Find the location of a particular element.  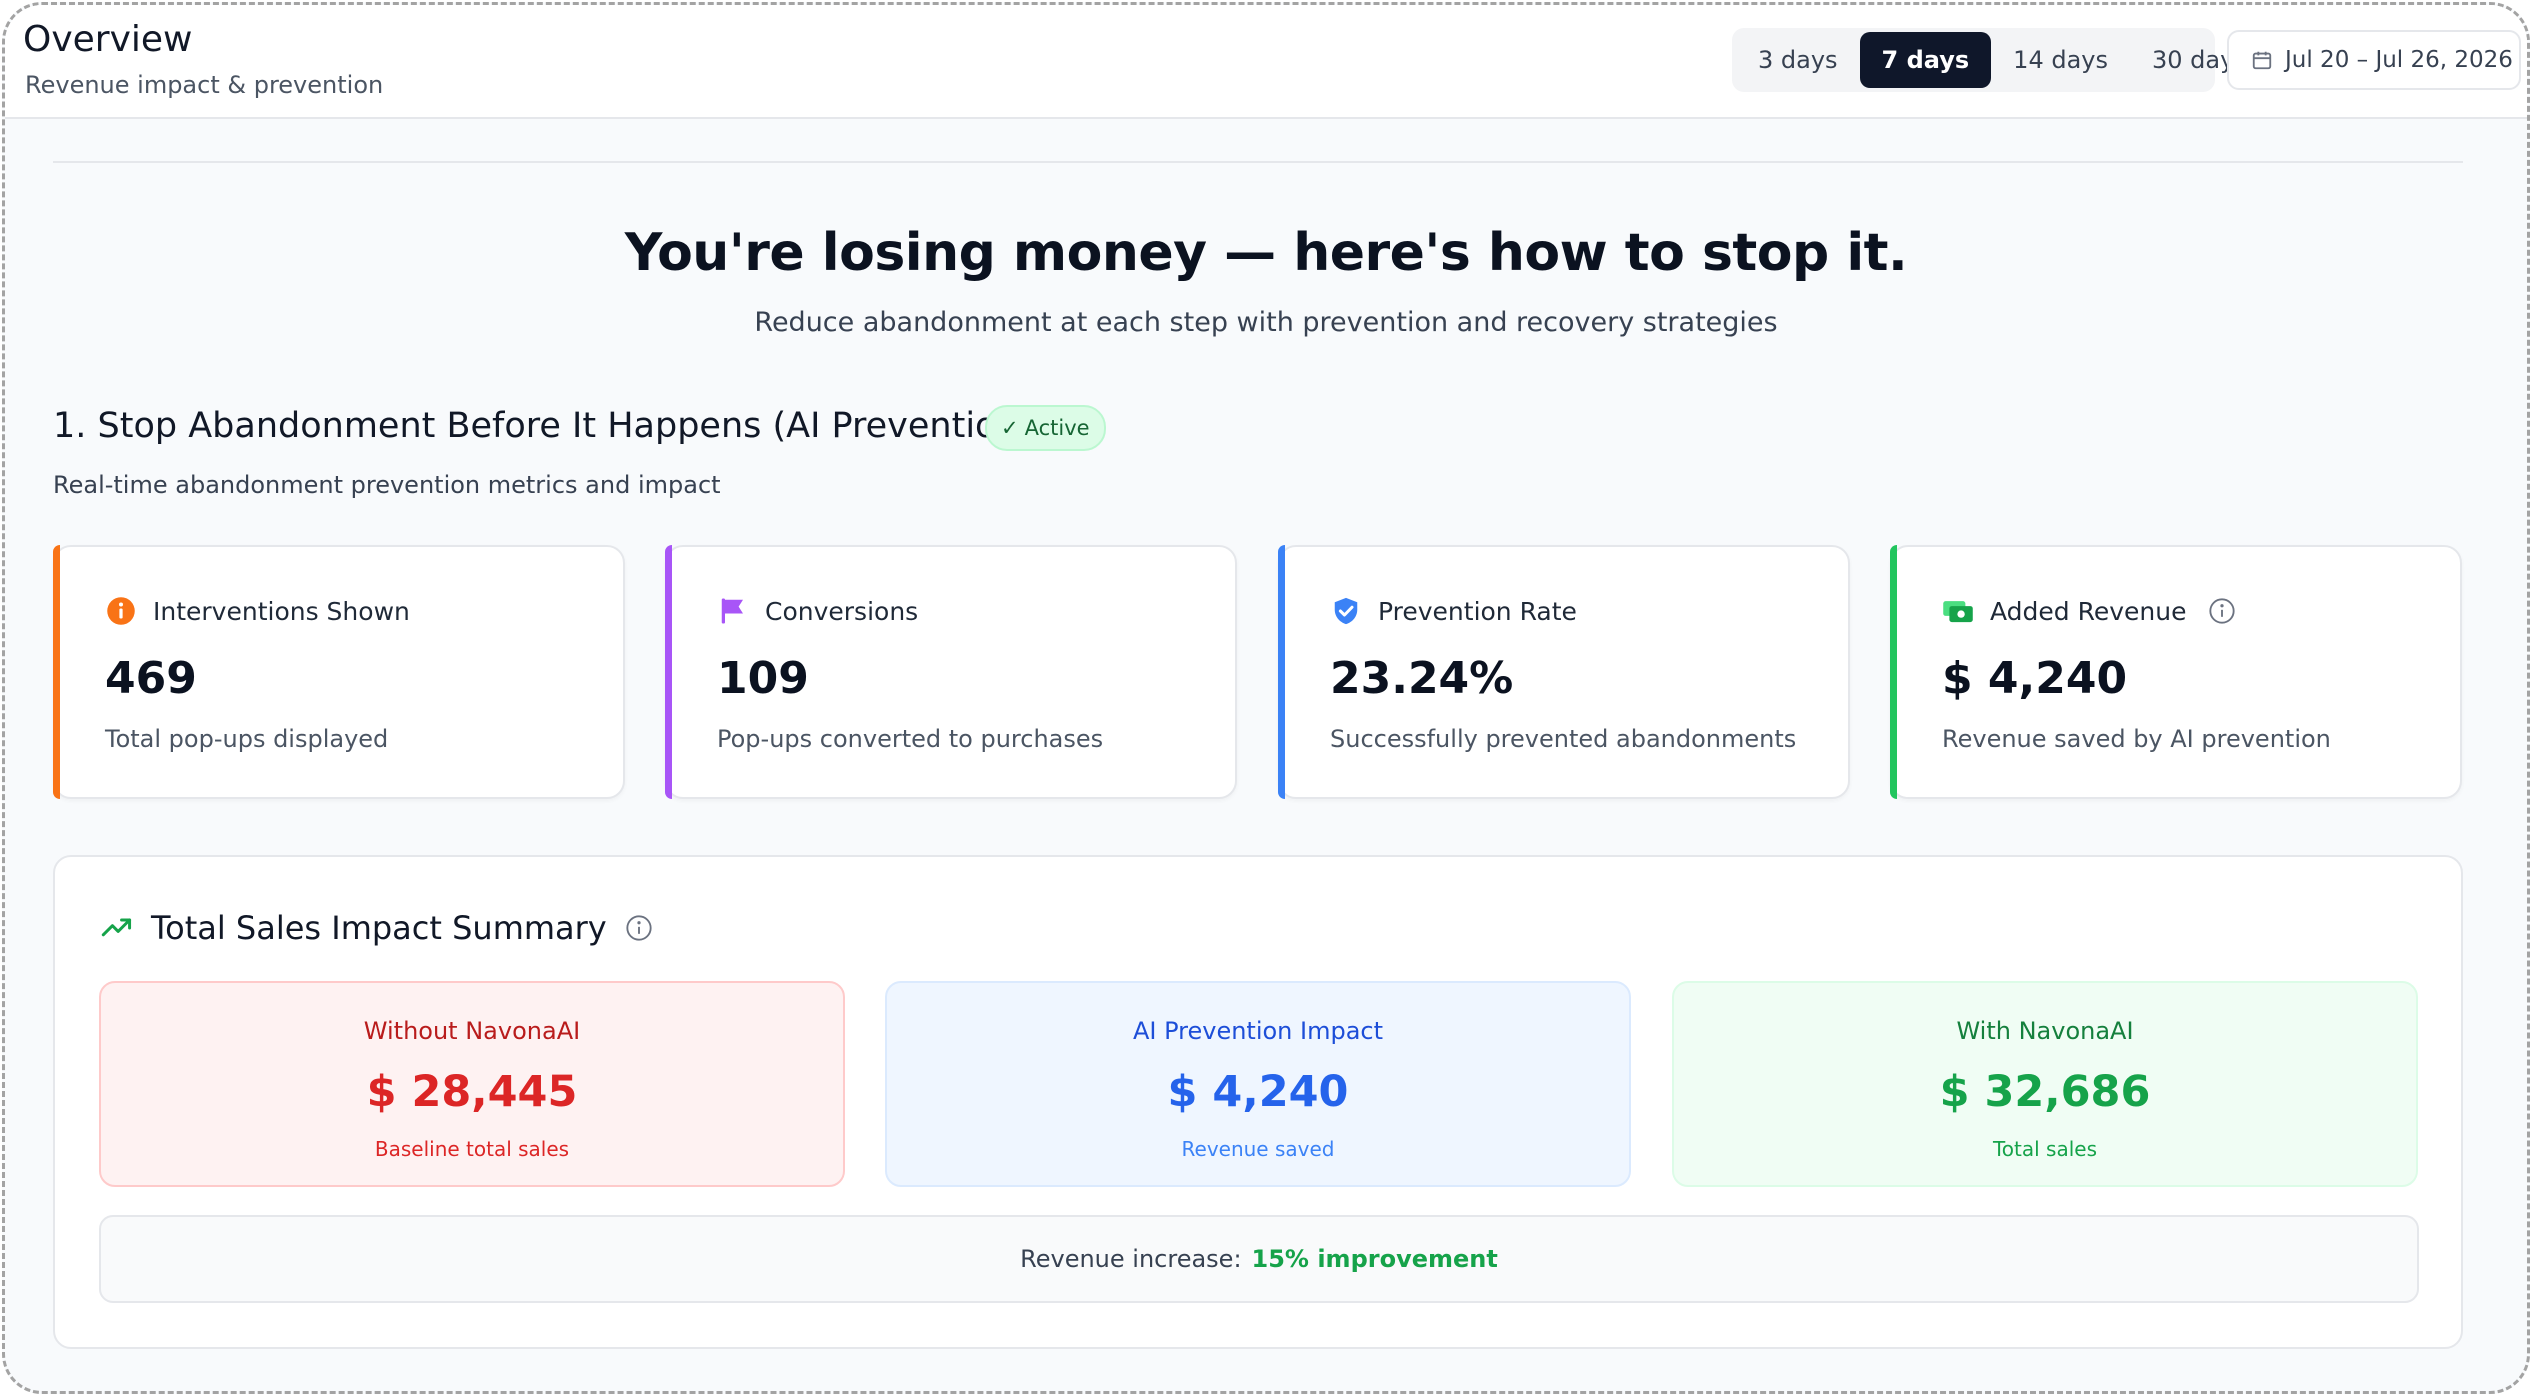

metric-value: 23.24% is located at coordinates (1422, 678).